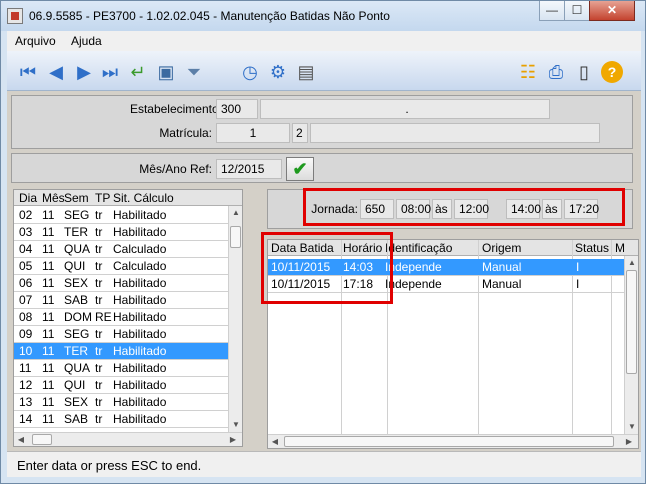 This screenshot has height=484, width=646. What do you see at coordinates (306, 72) in the screenshot?
I see `document-clock-icon: ▤` at bounding box center [306, 72].